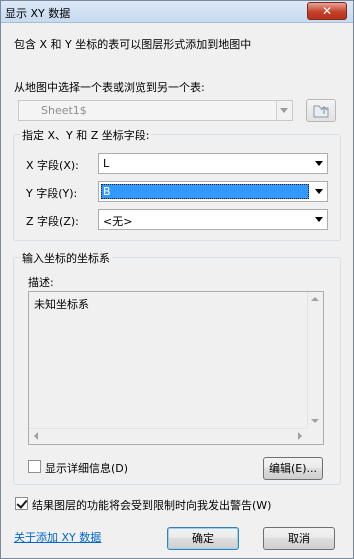 The width and height of the screenshot is (354, 559). Describe the element at coordinates (52, 221) in the screenshot. I see `z-field-label: Z 字段(Z):` at that location.